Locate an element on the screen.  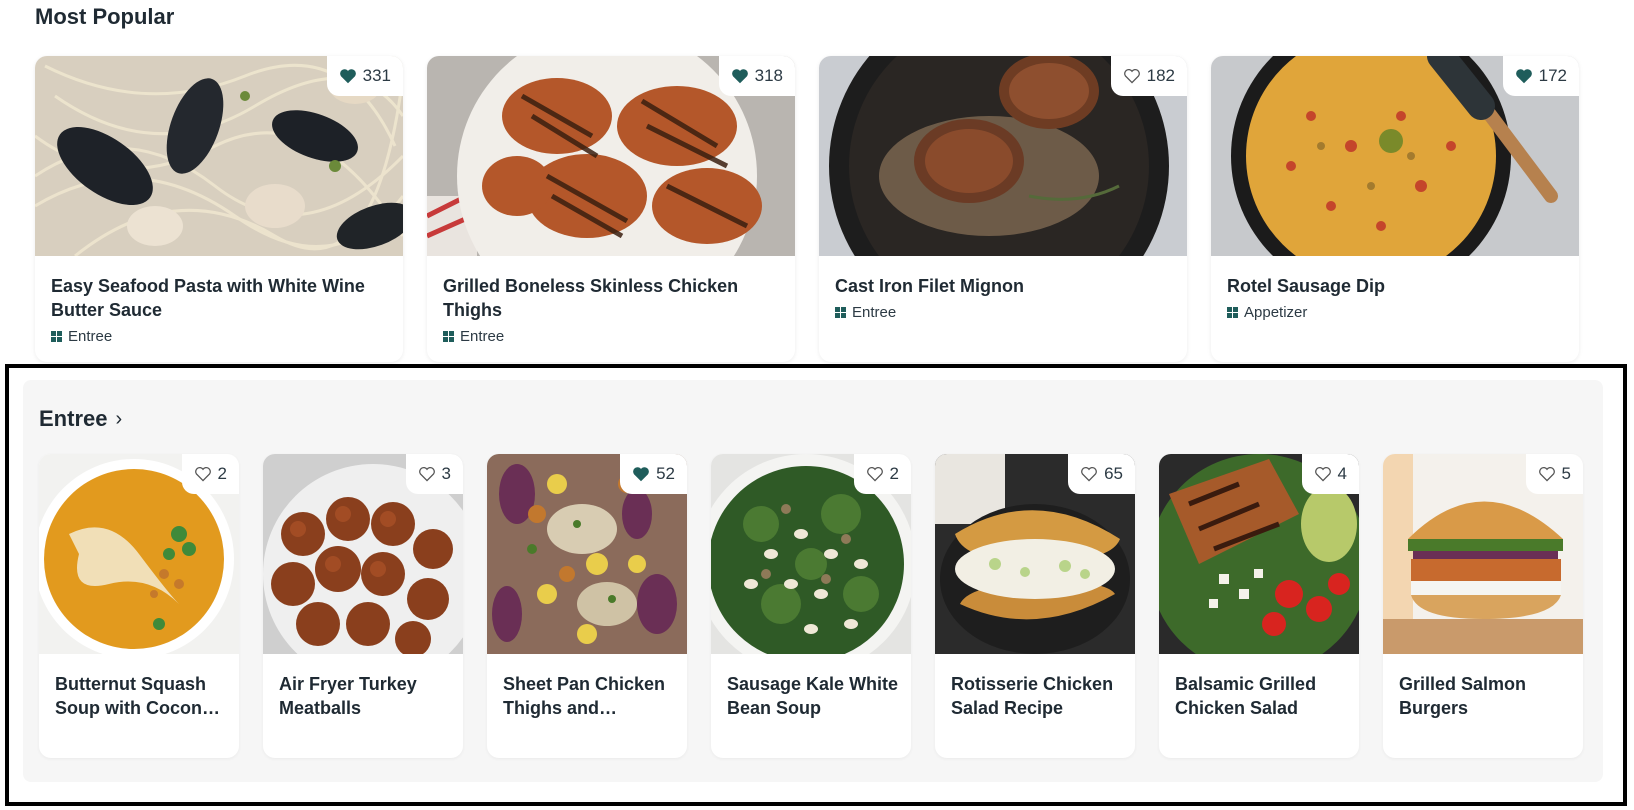
recipe-card-grilled-salmon-burgers: 5 Grilled Salmon Burgers is located at coordinates (1483, 606).